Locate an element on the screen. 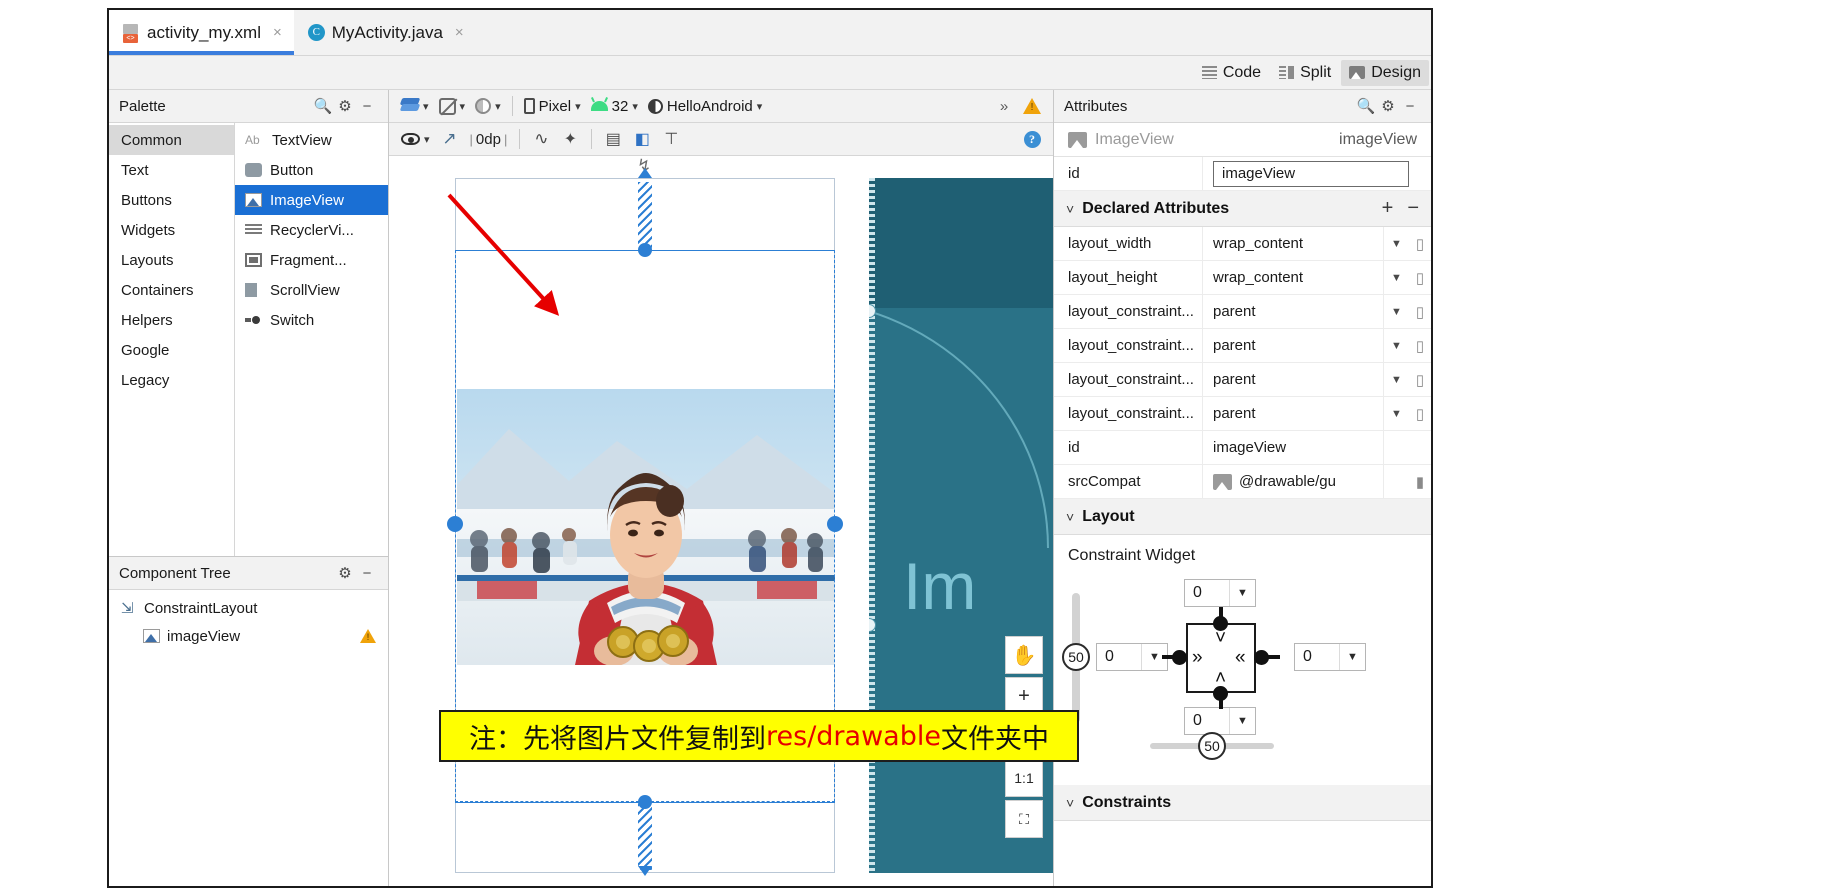 The image size is (1822, 894). palette-category-legacy: Legacy is located at coordinates (171, 380).